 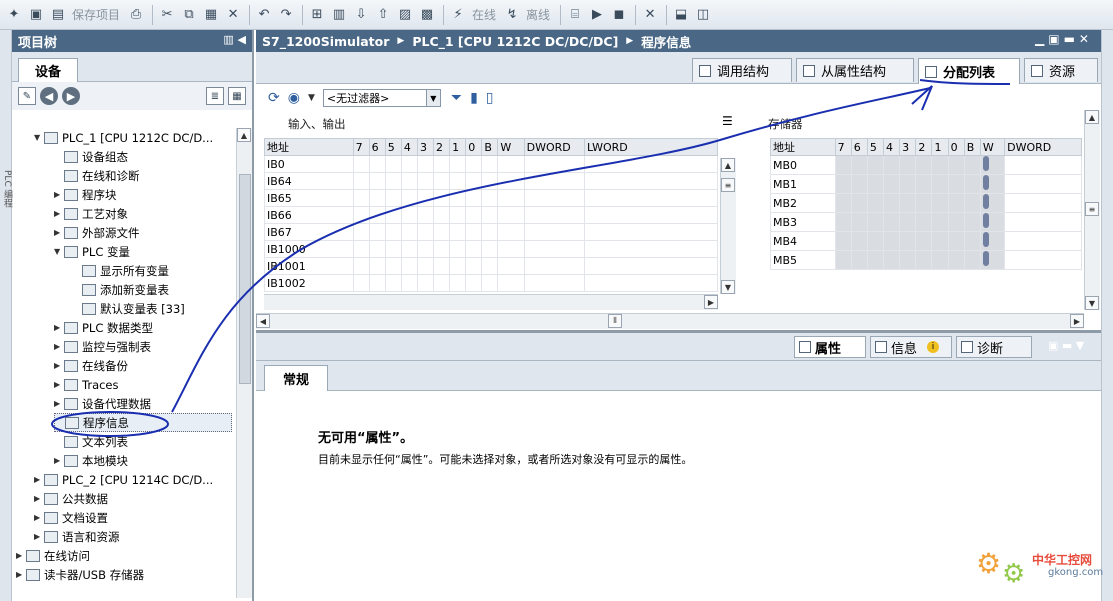 What do you see at coordinates (361, 15) in the screenshot?
I see `download-icon: ⇩` at bounding box center [361, 15].